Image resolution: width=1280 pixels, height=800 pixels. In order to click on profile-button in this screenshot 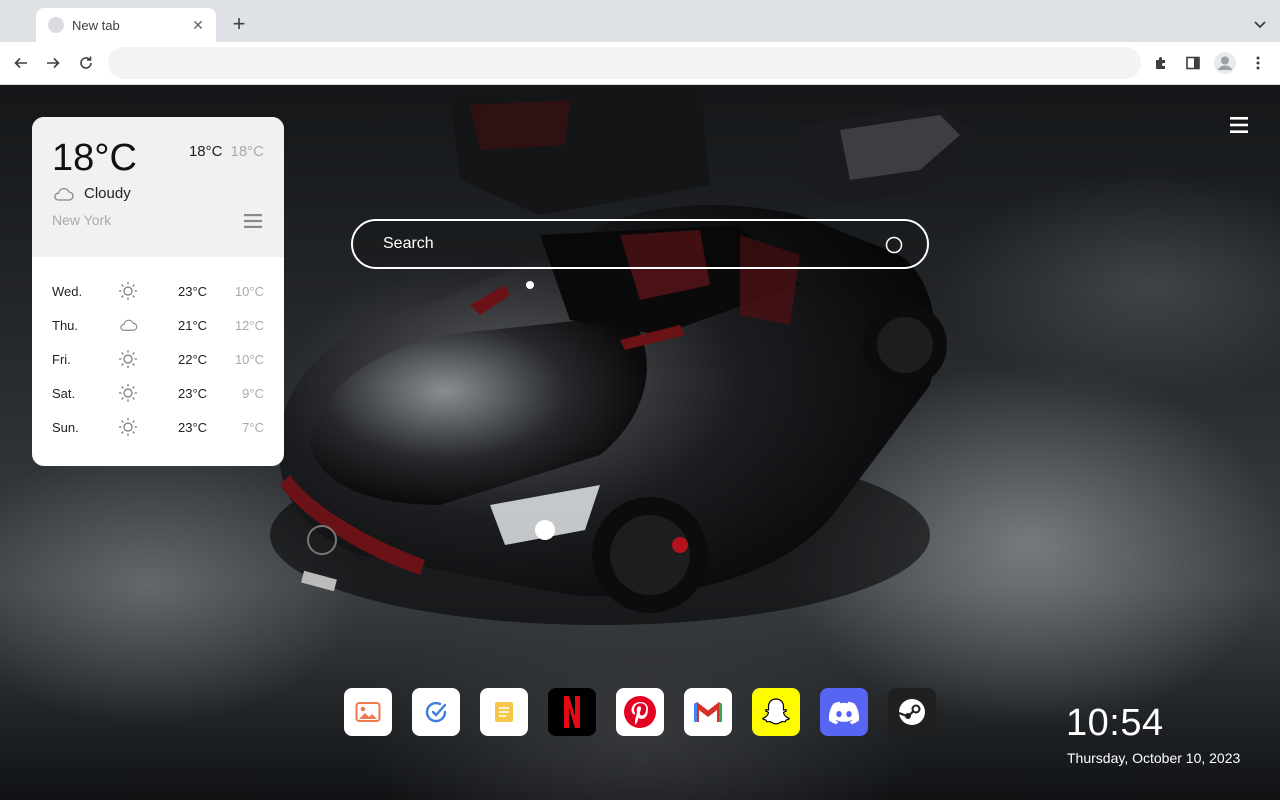, I will do `click(1225, 63)`.